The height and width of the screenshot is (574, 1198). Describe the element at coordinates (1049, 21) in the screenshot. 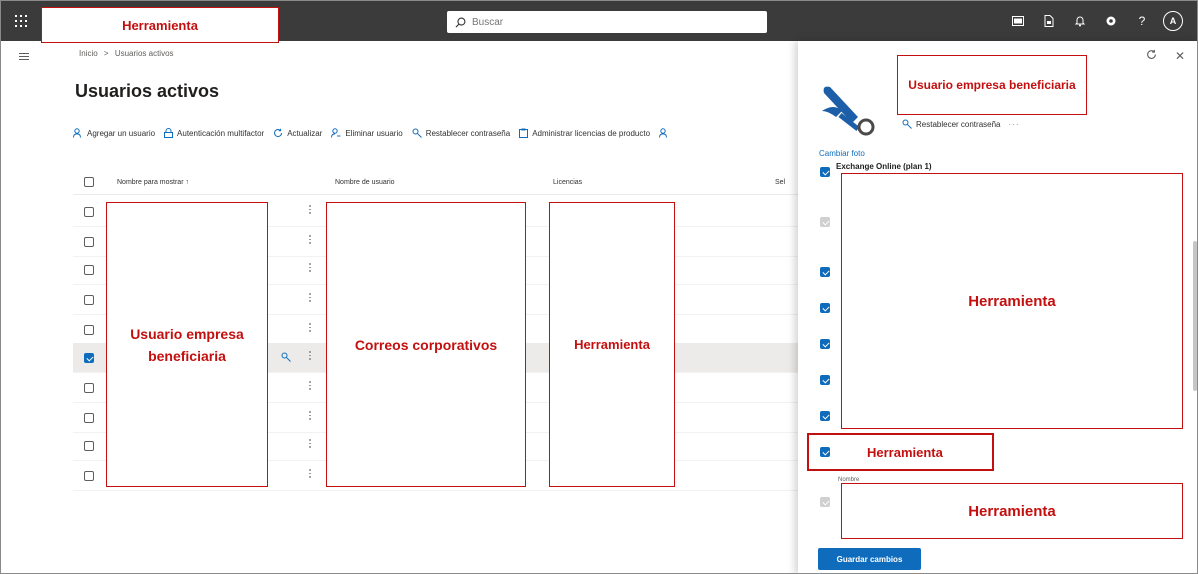

I see `document-icon` at that location.